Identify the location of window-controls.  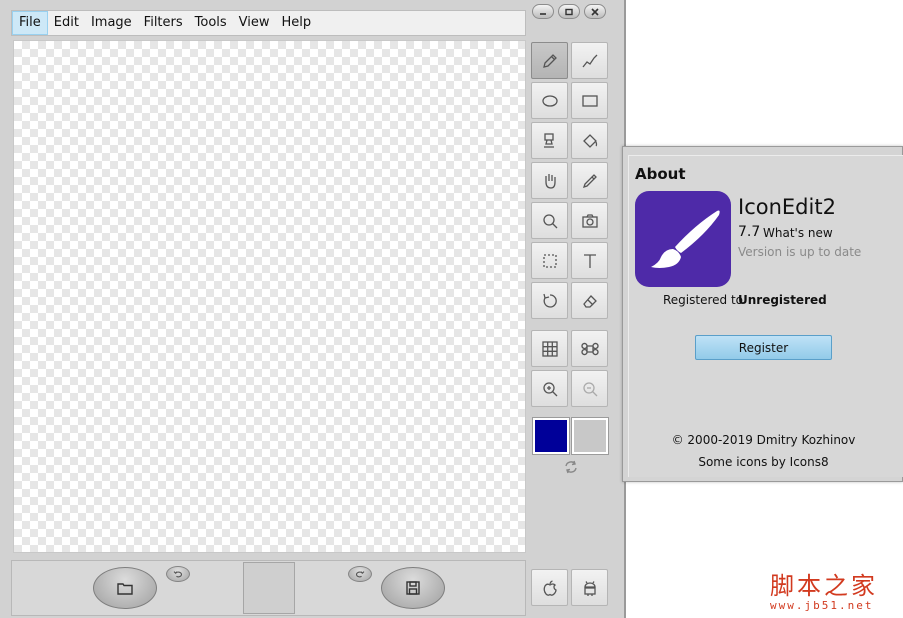
(569, 11).